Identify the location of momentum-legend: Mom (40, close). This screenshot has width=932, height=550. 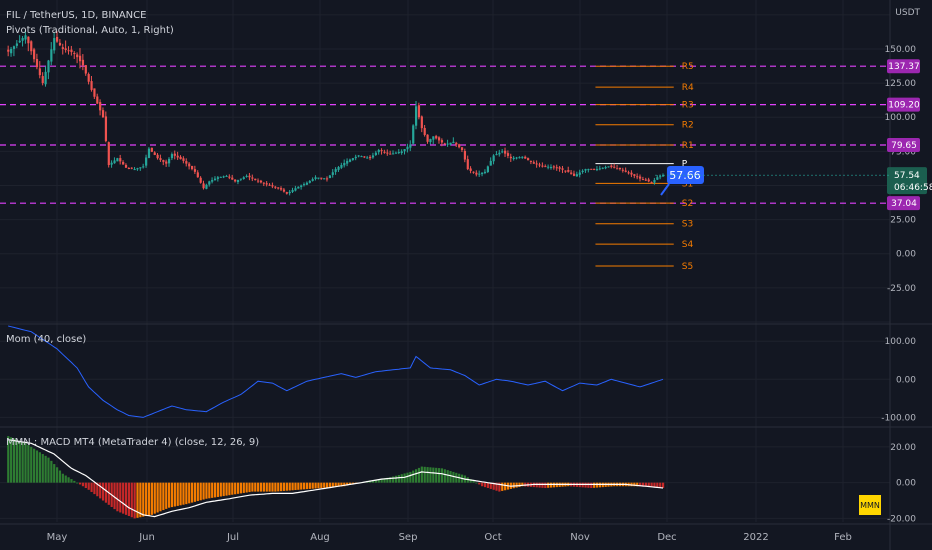
(46, 339).